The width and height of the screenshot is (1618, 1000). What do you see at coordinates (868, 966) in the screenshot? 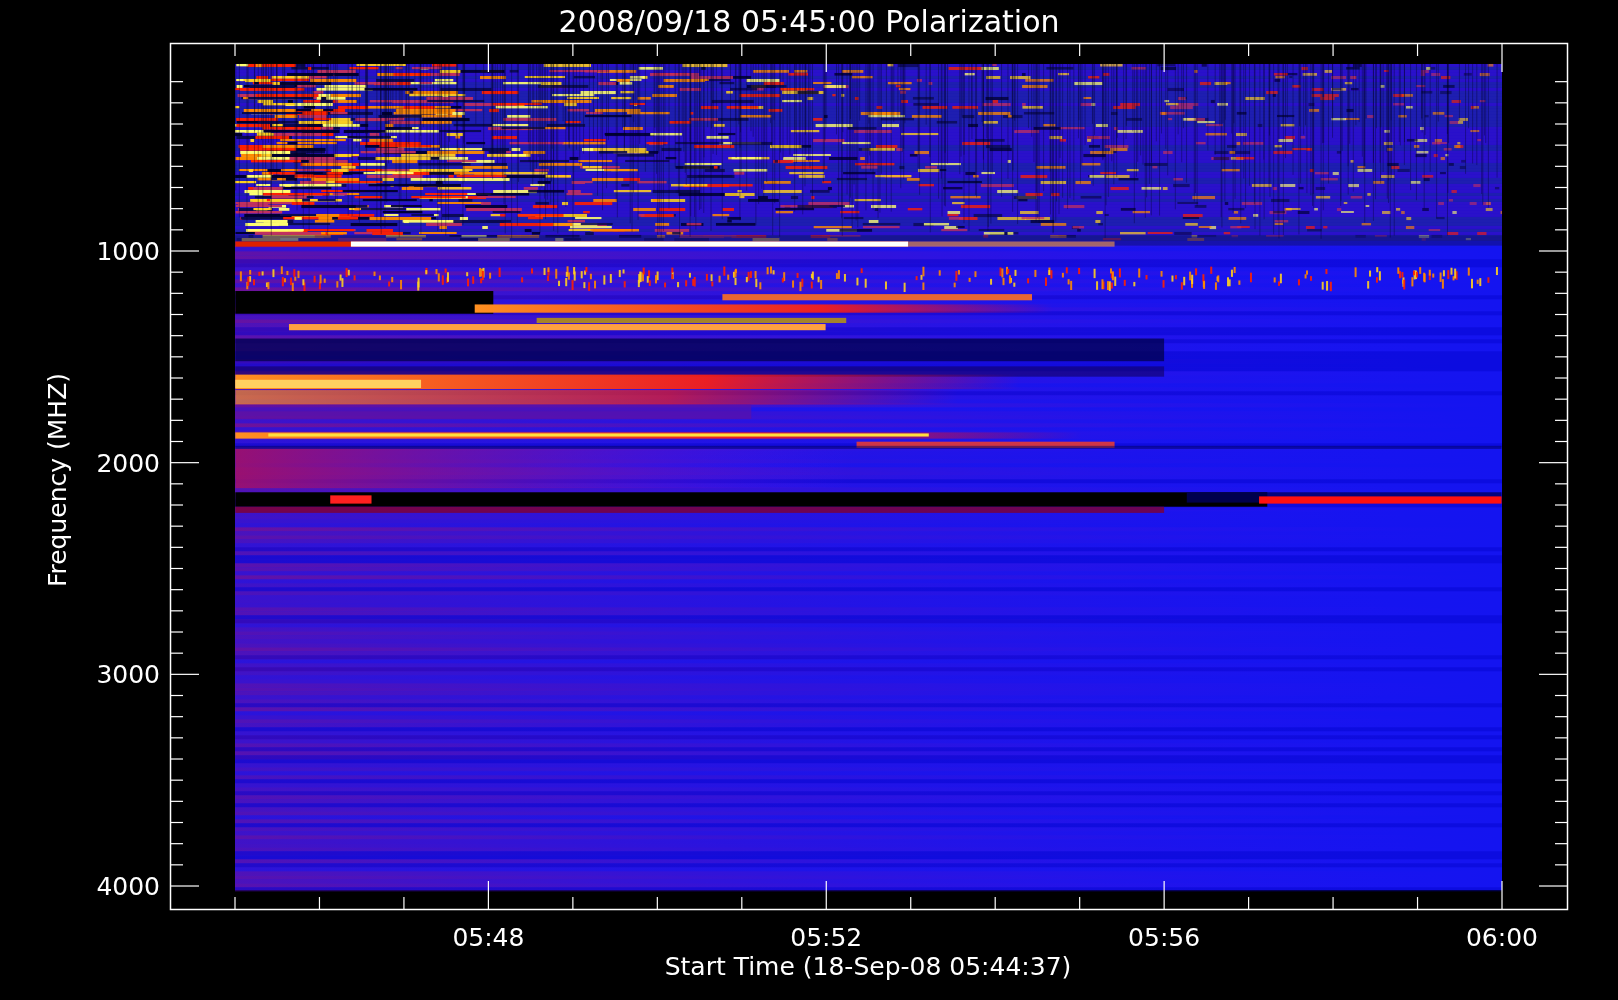
I see `axis-label: Start Time (18-Sep-08 05:44:37)` at bounding box center [868, 966].